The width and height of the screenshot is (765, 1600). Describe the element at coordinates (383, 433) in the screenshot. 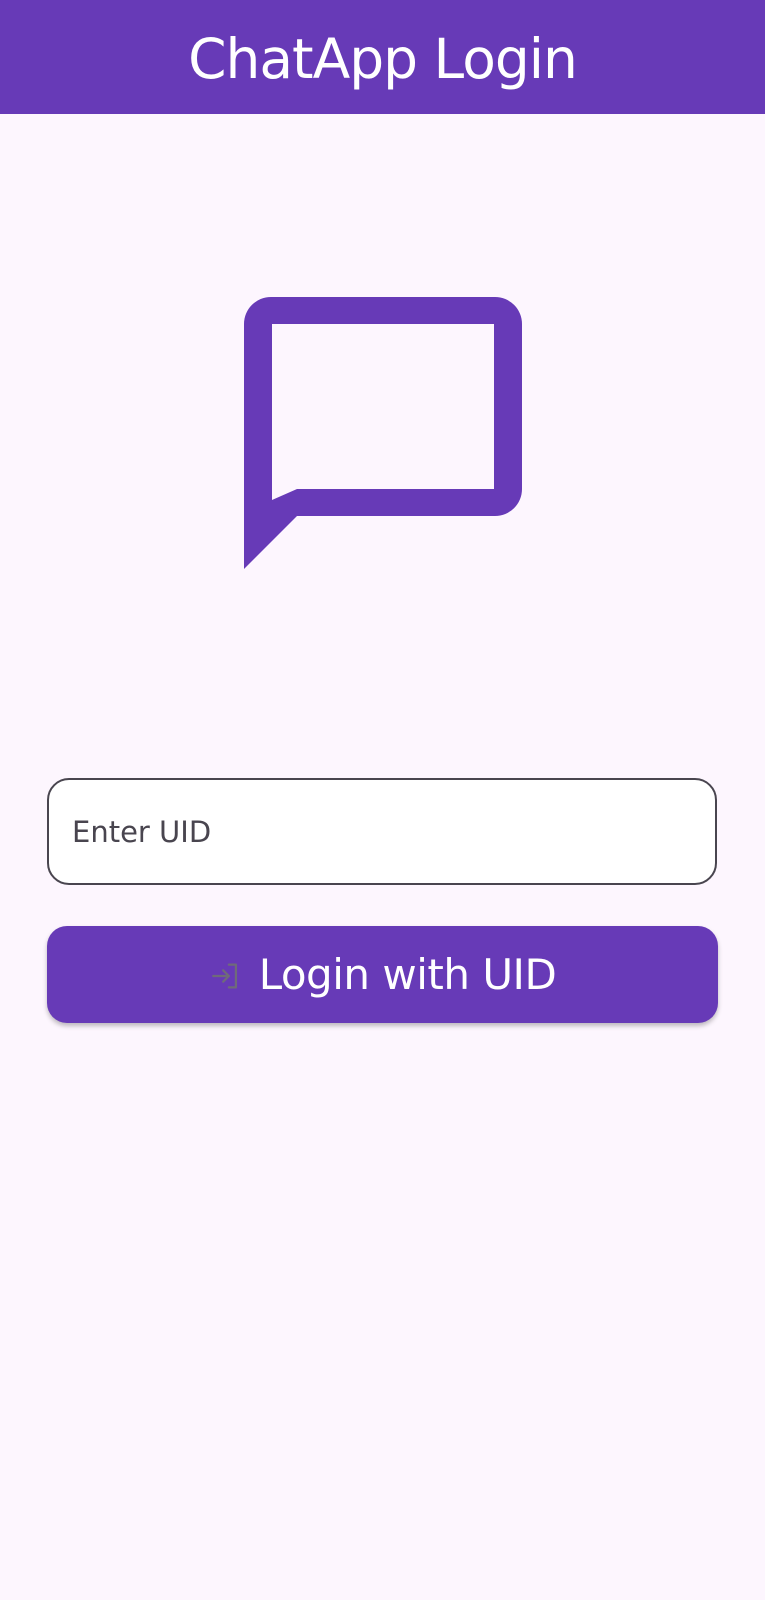

I see `chat-bubble-outline-icon` at that location.